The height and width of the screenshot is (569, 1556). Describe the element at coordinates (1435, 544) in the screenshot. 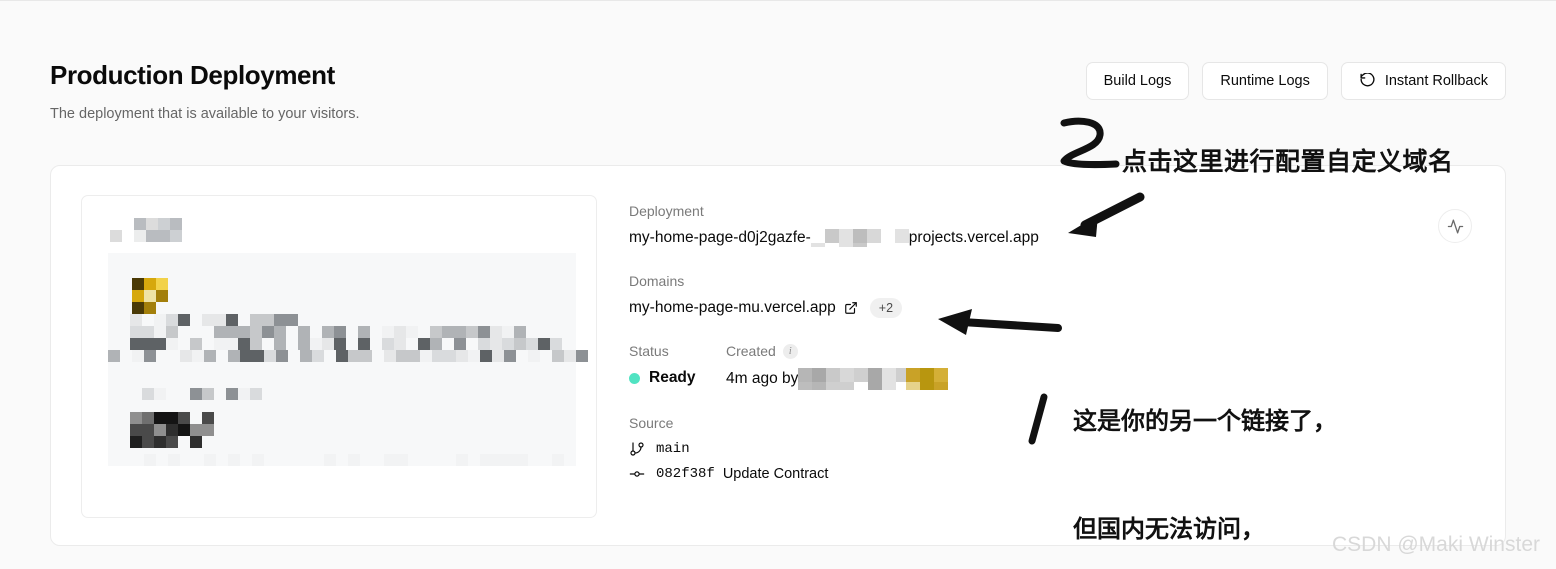

I see `watermark: CSDN @Maki Winster` at that location.